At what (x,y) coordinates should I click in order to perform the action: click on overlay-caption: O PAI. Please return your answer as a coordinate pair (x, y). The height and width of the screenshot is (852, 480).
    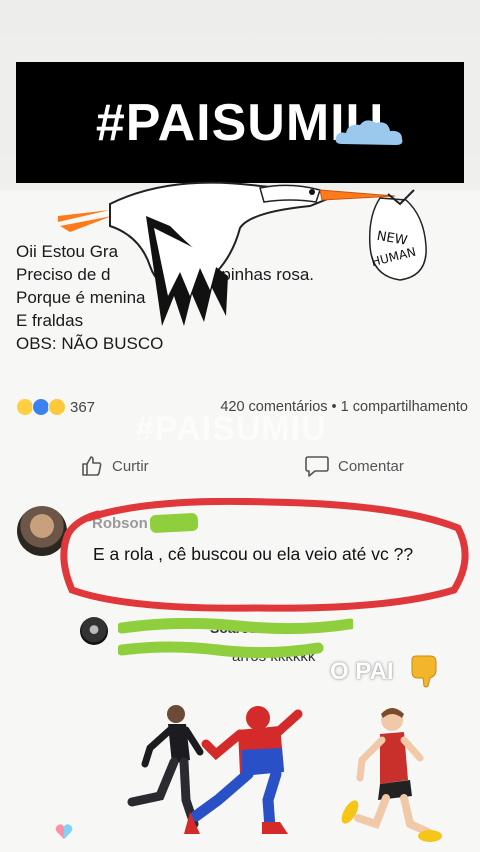
    Looking at the image, I should click on (362, 671).